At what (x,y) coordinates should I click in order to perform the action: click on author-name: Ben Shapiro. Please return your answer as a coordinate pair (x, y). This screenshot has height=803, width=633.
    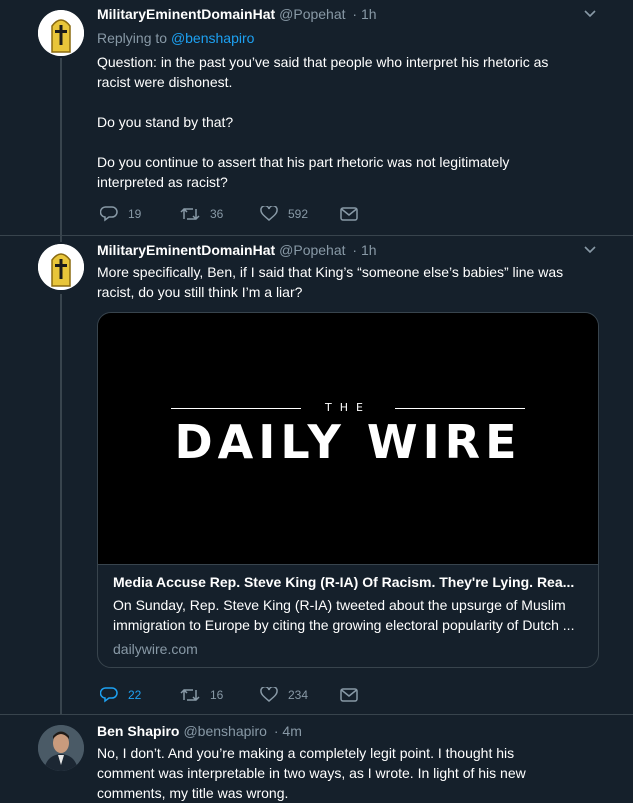
    Looking at the image, I should click on (138, 731).